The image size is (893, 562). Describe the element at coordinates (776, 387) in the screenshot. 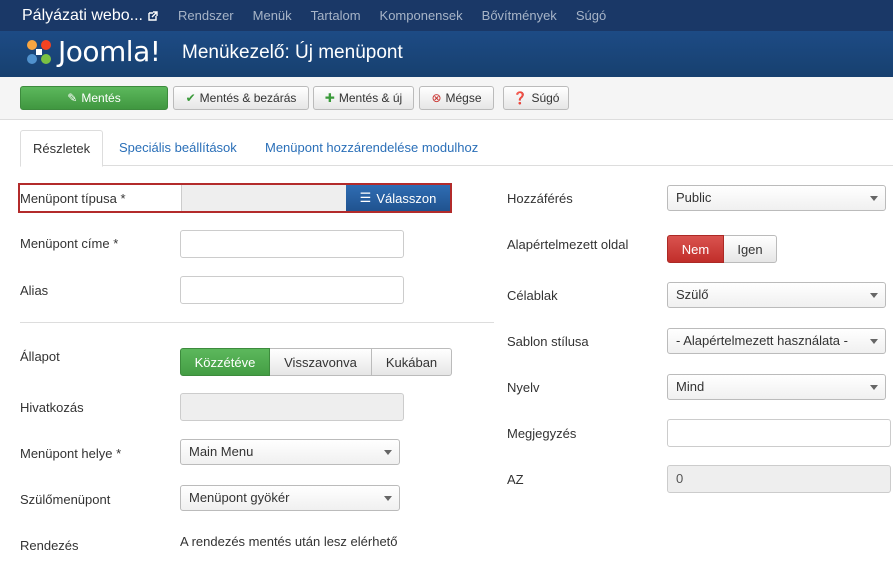

I see `language-select: Mind` at that location.